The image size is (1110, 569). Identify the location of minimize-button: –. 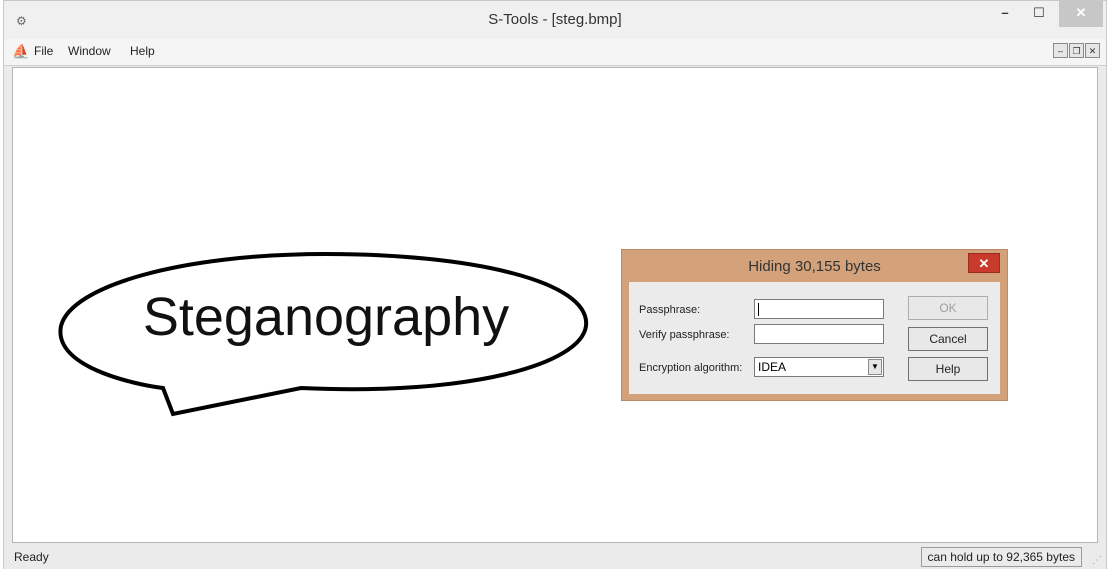
(1005, 14).